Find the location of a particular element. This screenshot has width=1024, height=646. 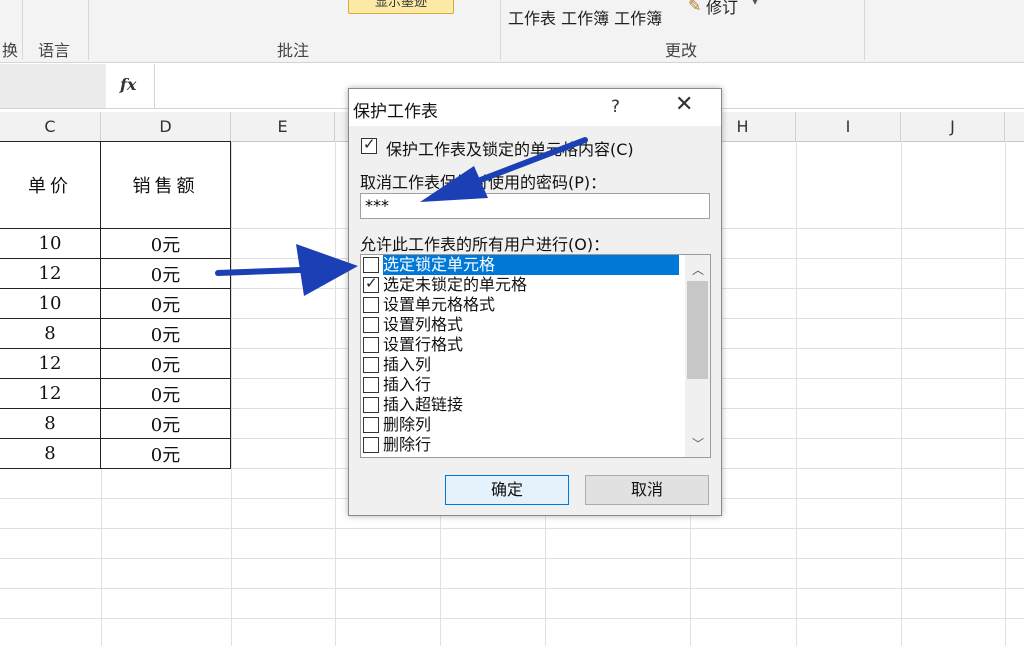

arrow-to-password is located at coordinates (504, 169).